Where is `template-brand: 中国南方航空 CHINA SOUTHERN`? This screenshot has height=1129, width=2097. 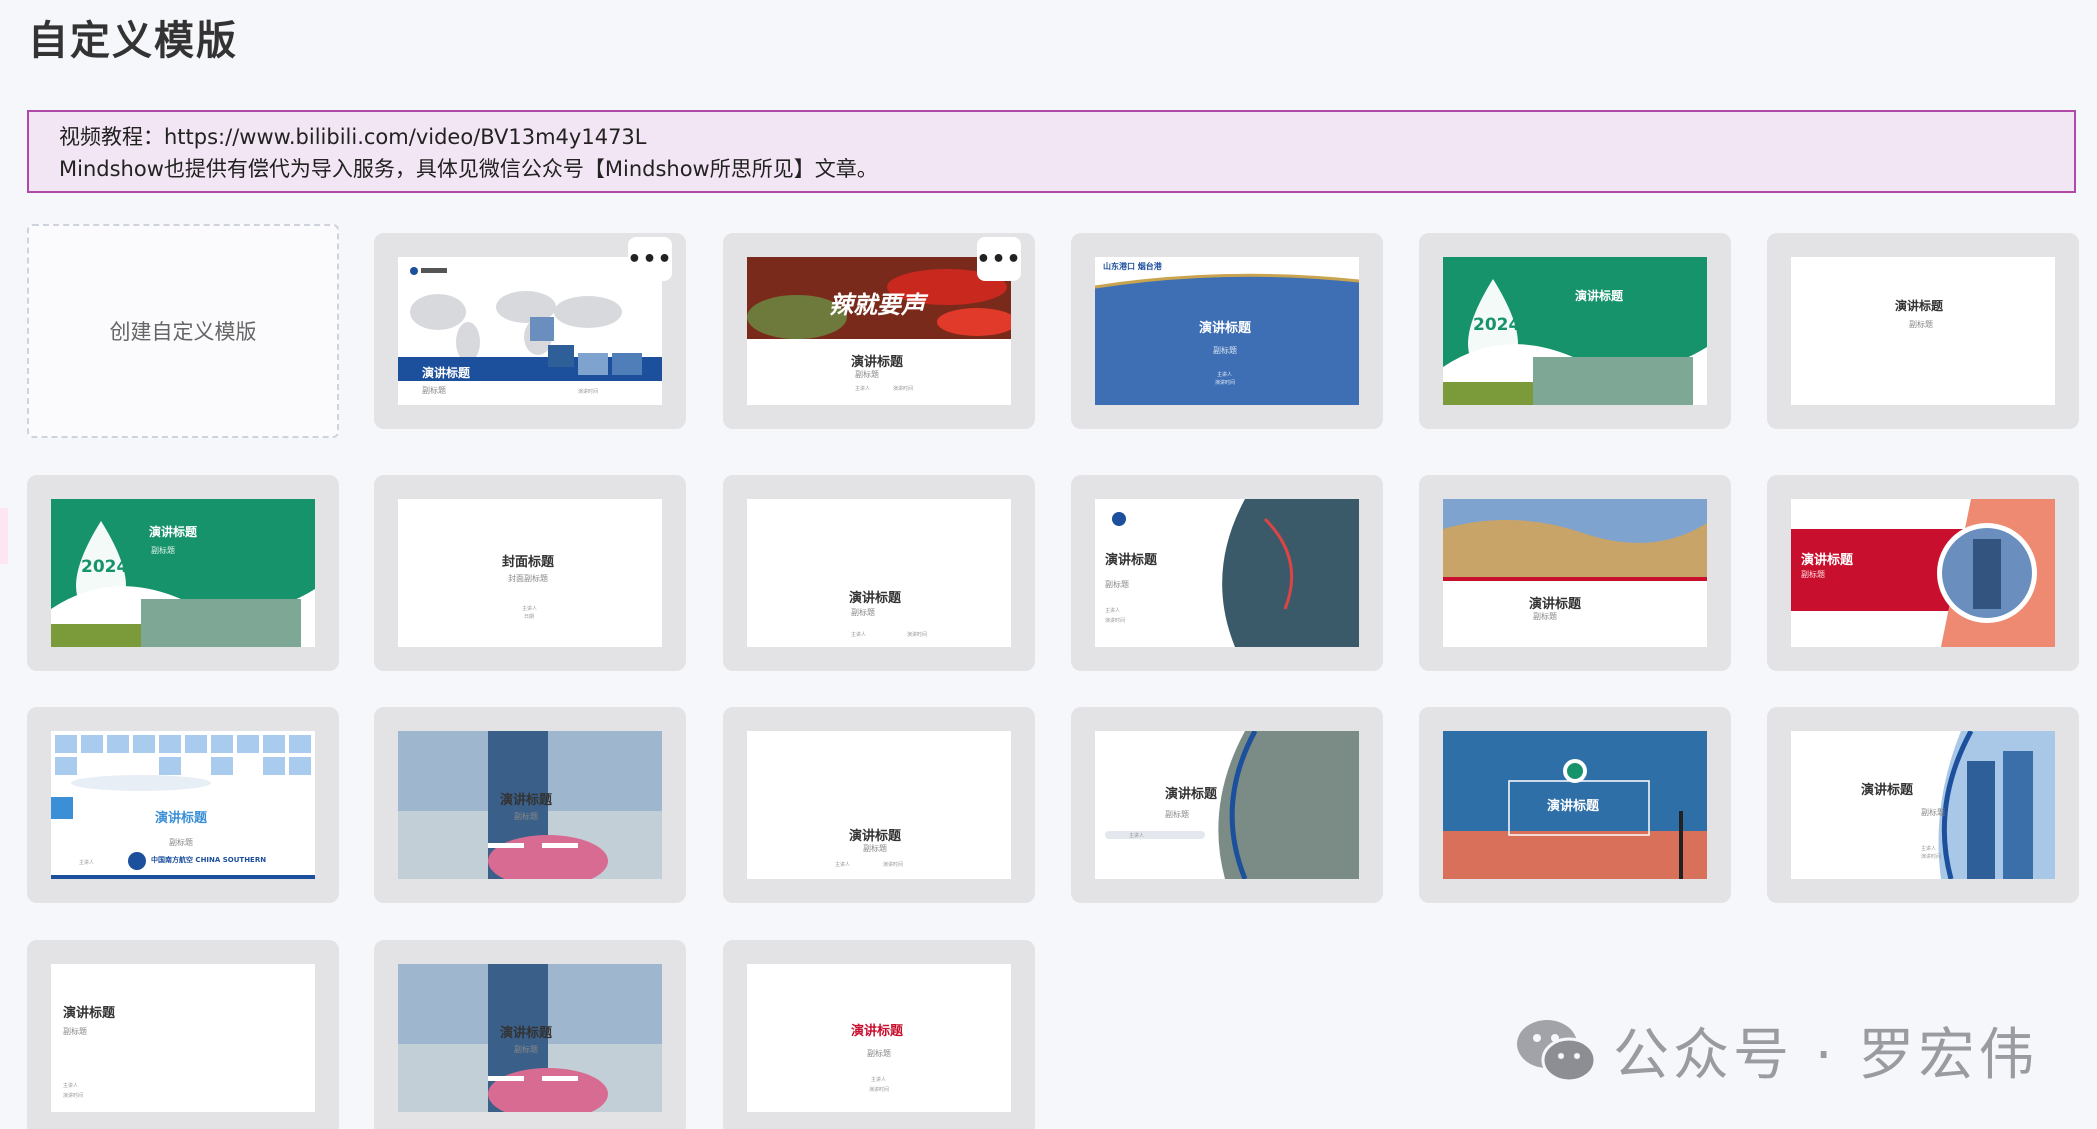 template-brand: 中国南方航空 CHINA SOUTHERN is located at coordinates (209, 860).